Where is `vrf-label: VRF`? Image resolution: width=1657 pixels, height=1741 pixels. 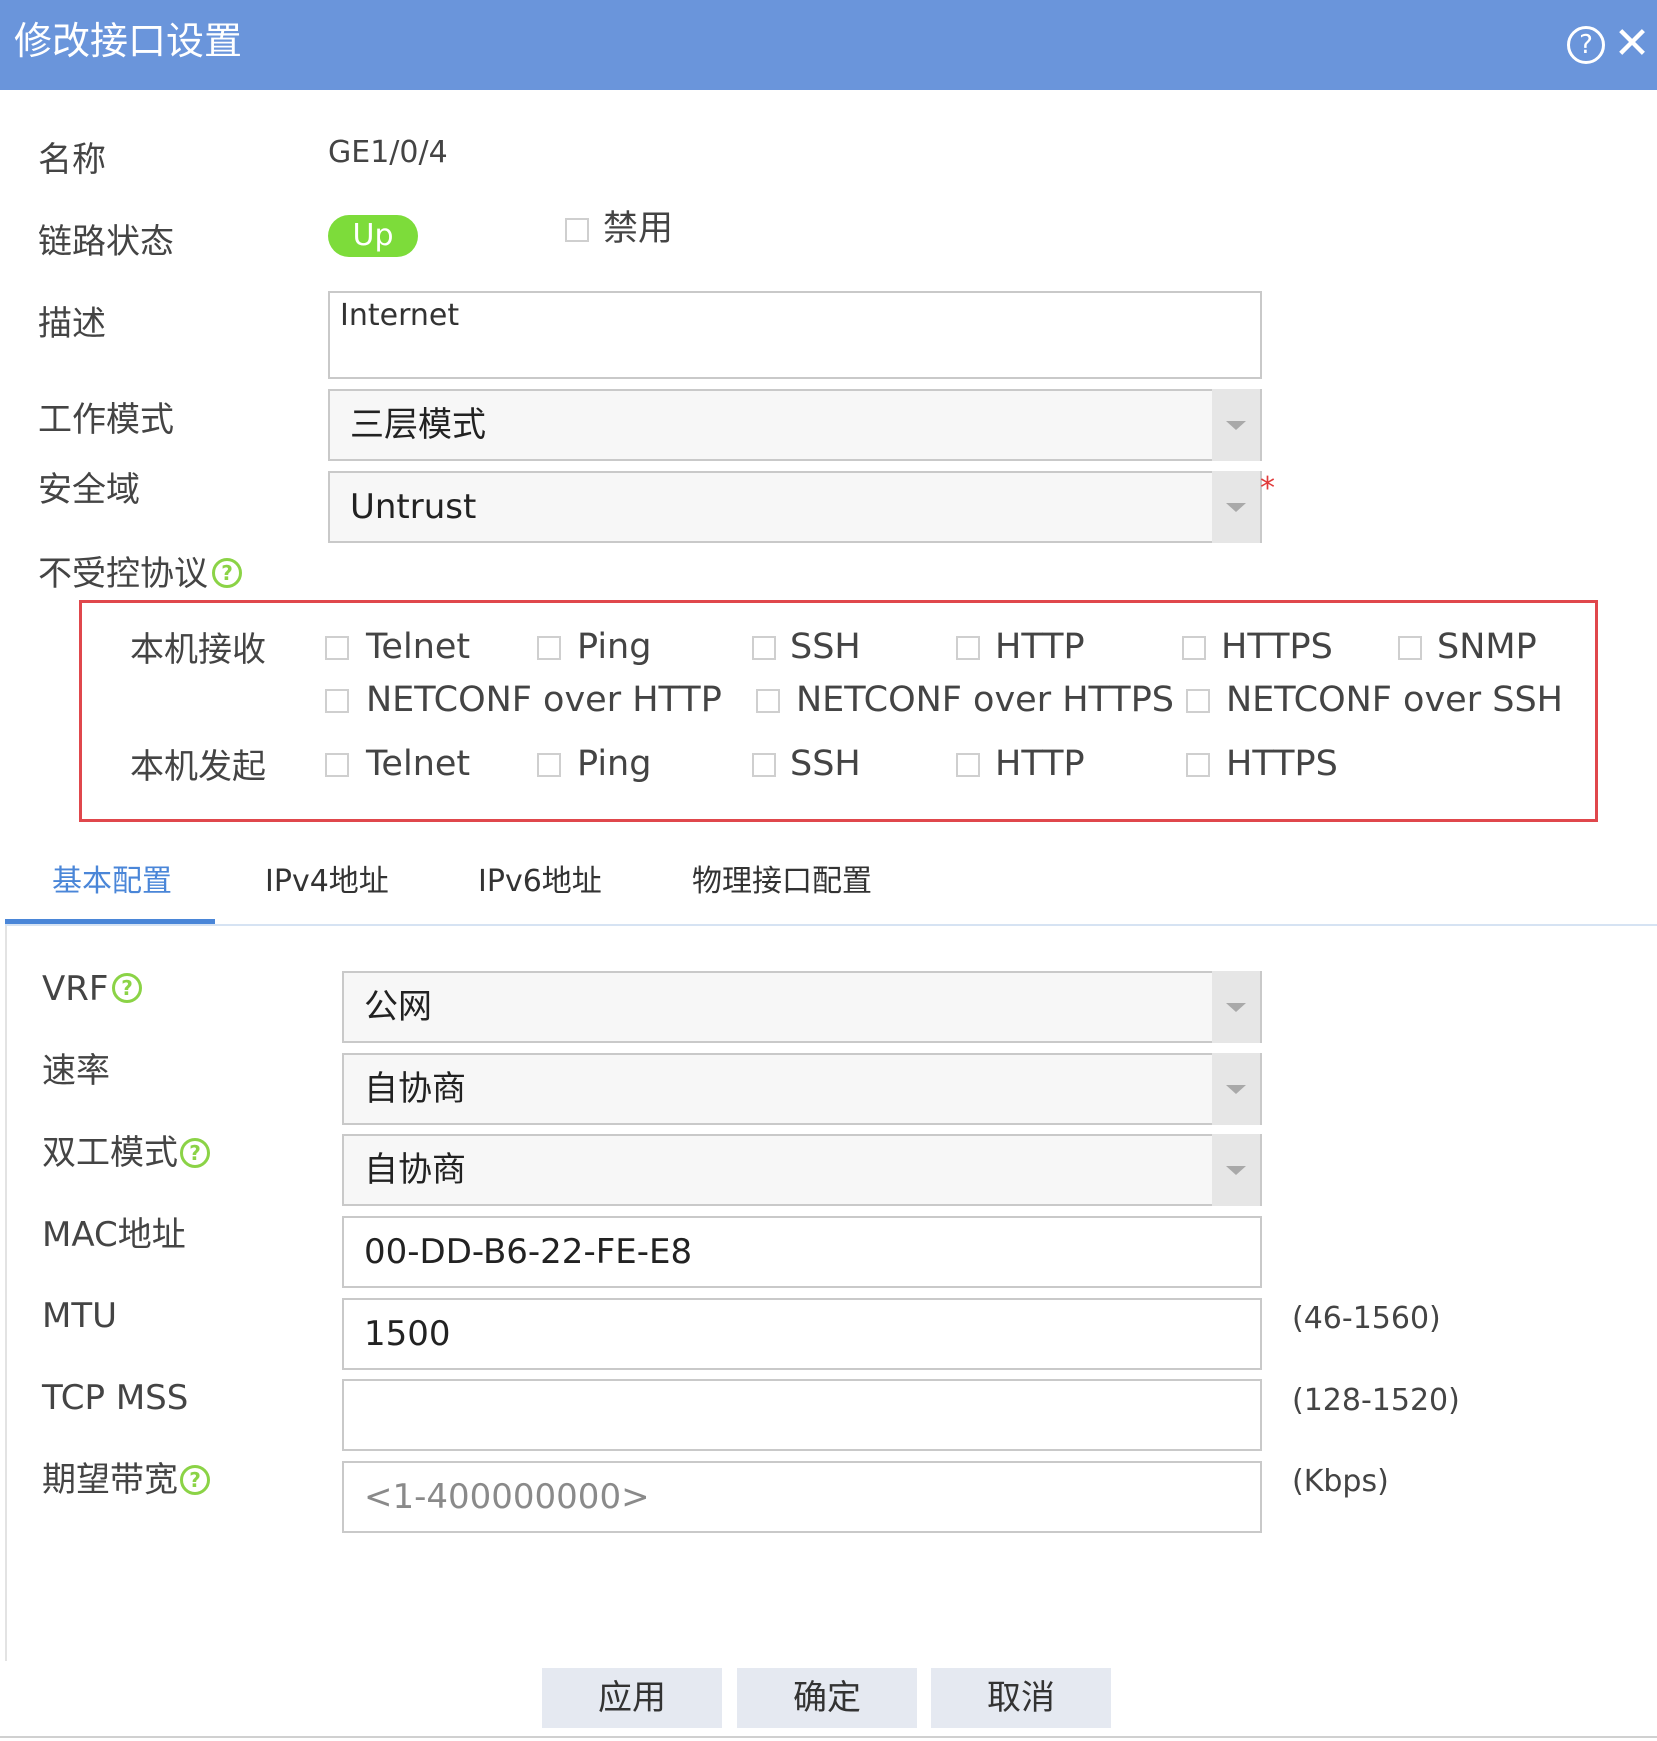 vrf-label: VRF is located at coordinates (75, 989).